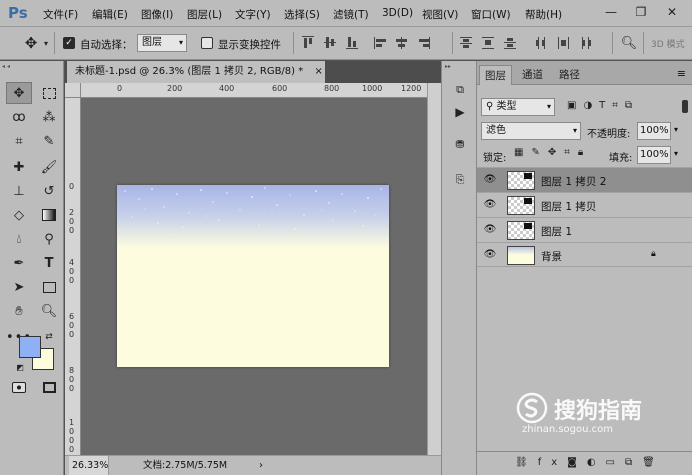 The width and height of the screenshot is (692, 475). Describe the element at coordinates (19, 387) in the screenshot. I see `quick-mask-icon` at that location.